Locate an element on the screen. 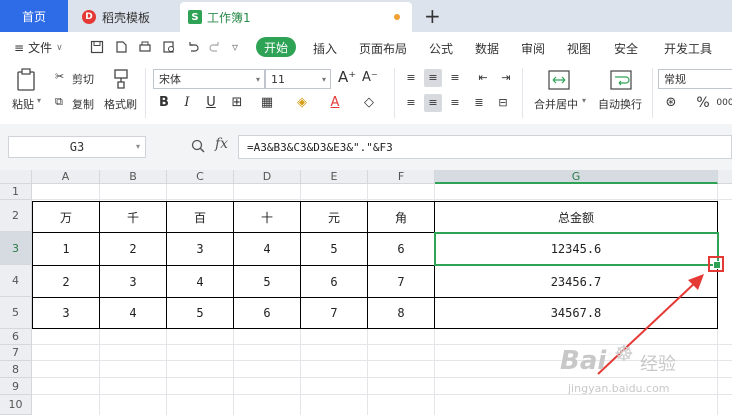 Image resolution: width=732 pixels, height=415 pixels. clear-format-icon: ◇ is located at coordinates (369, 103).